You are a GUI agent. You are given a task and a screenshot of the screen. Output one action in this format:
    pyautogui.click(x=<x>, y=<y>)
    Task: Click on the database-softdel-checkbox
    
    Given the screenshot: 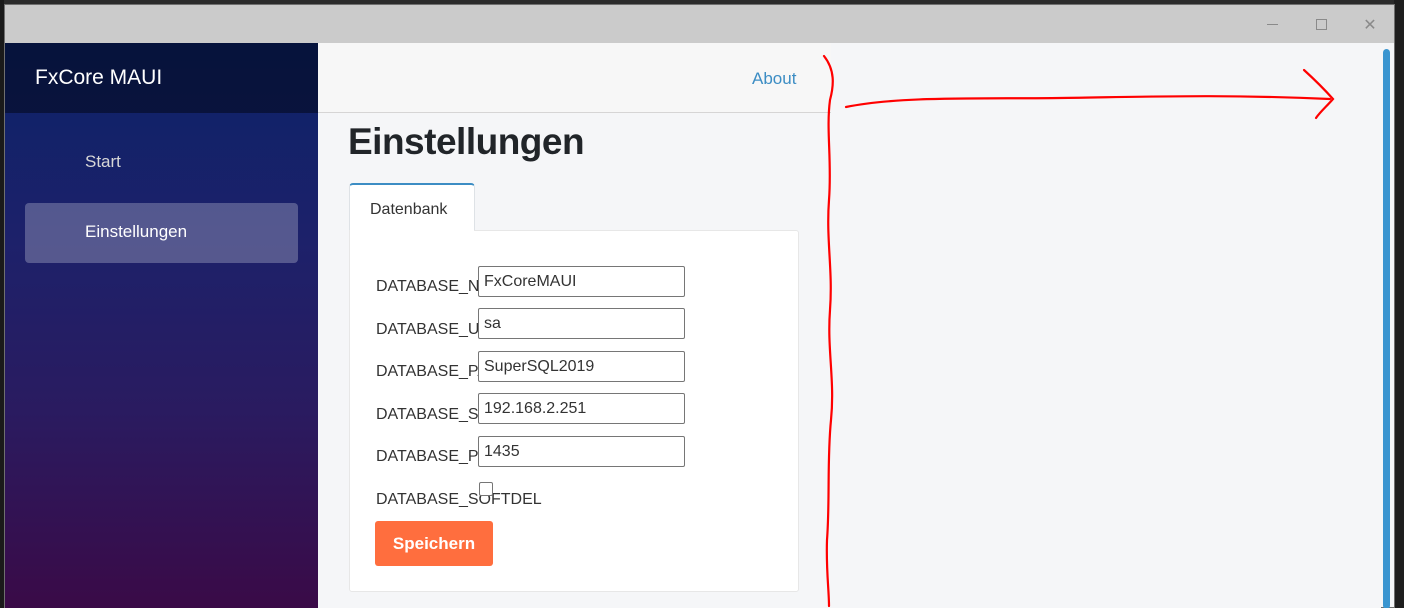 What is the action you would take?
    pyautogui.click(x=486, y=489)
    